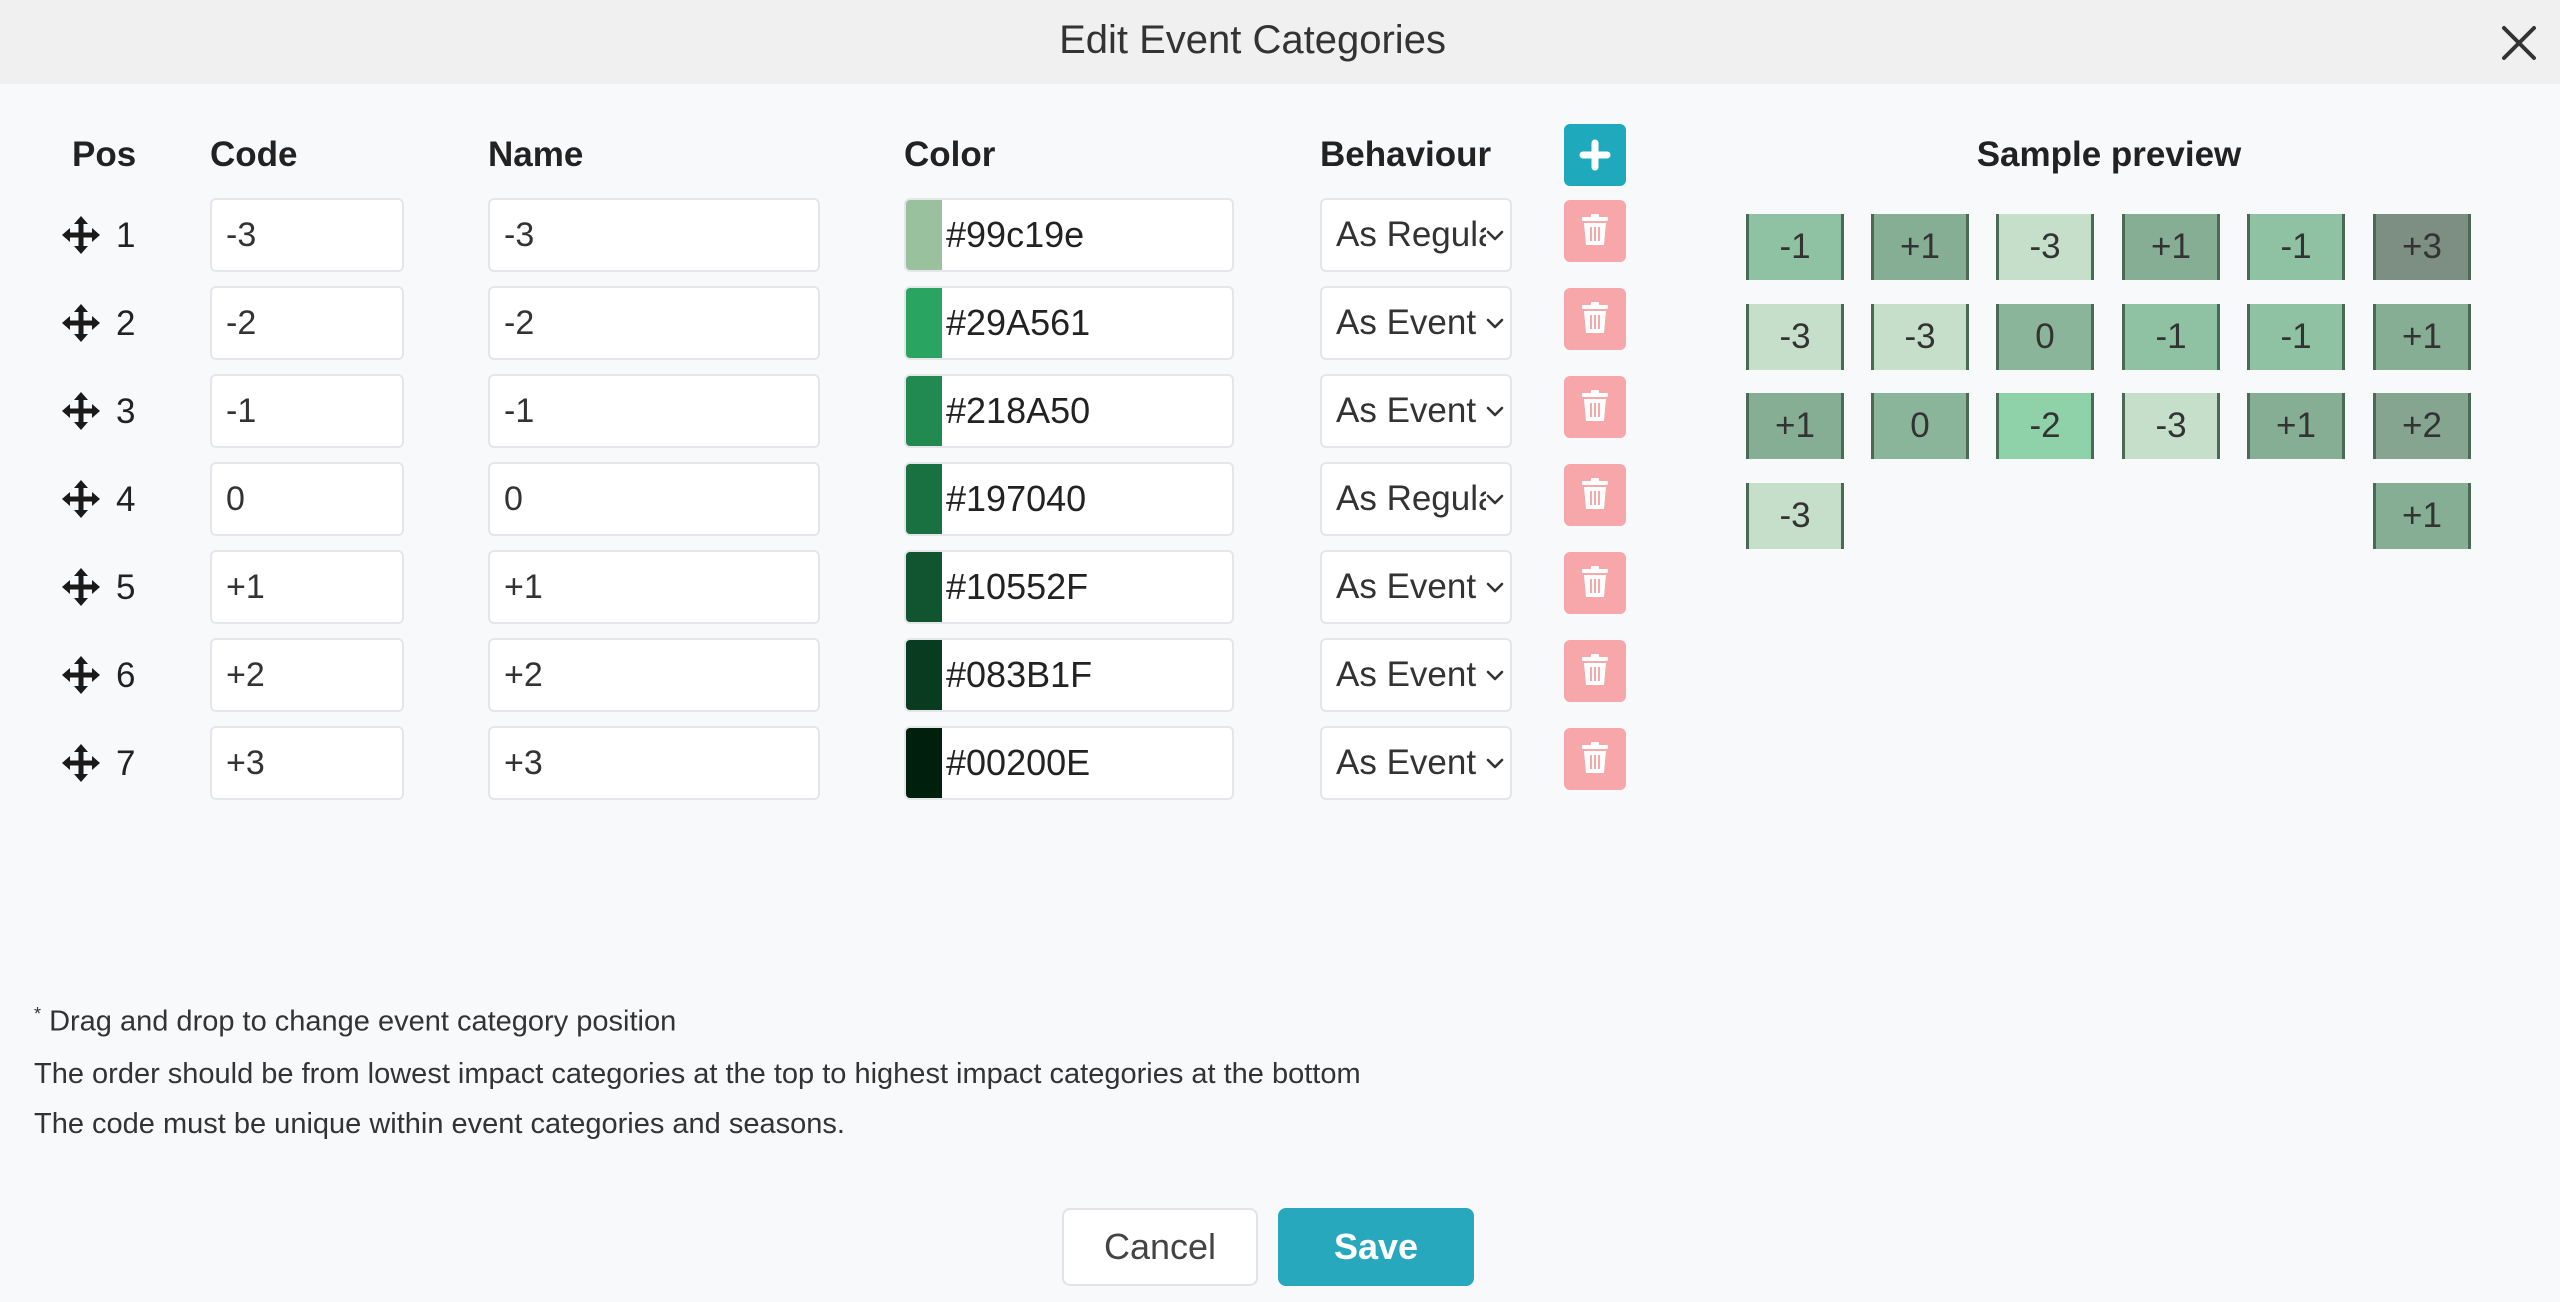 The height and width of the screenshot is (1302, 2560). I want to click on color-field: #197040, so click(1069, 499).